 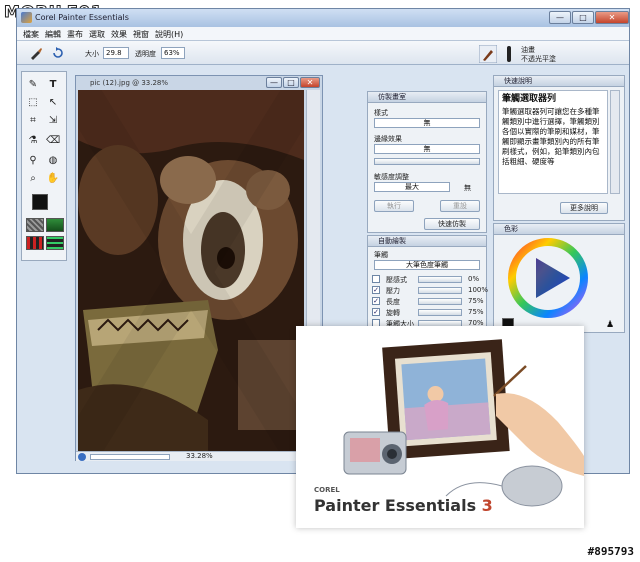 What do you see at coordinates (169, 34) in the screenshot?
I see `menu-help: 說明(H)` at bounding box center [169, 34].